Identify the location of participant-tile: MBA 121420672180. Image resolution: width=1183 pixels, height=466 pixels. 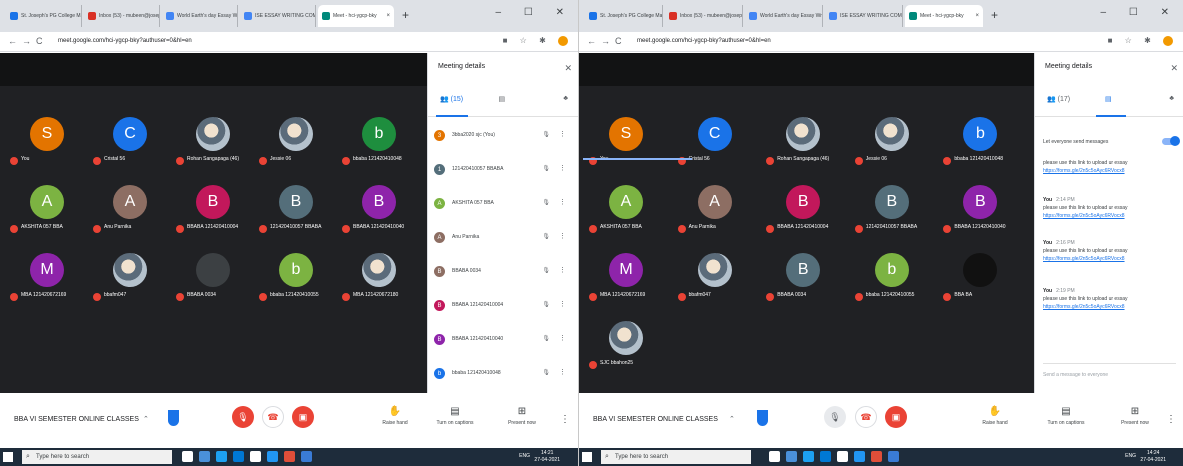
(378, 277).